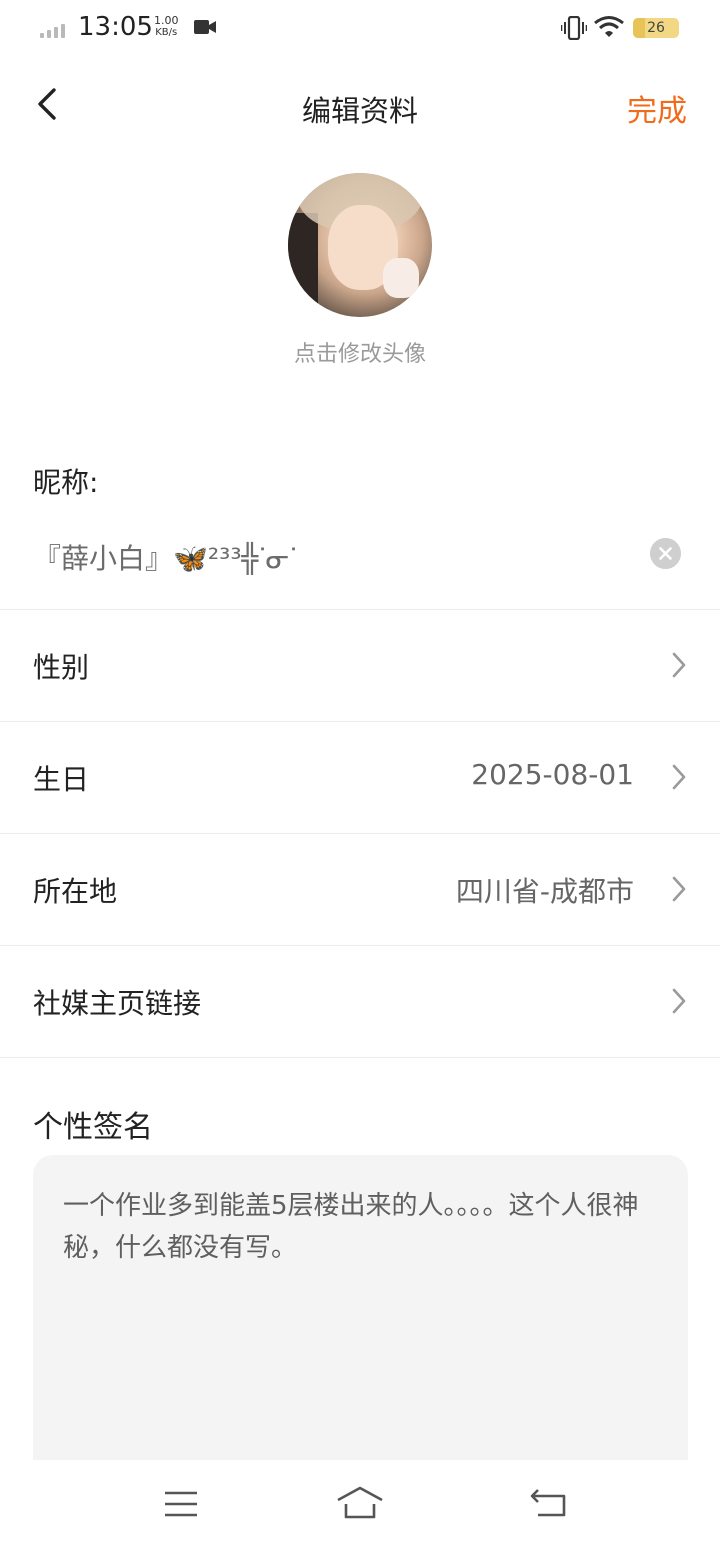 This screenshot has height=1544, width=720. What do you see at coordinates (360, 1001) in the screenshot?
I see `social-links-row: 社媒主页链接` at bounding box center [360, 1001].